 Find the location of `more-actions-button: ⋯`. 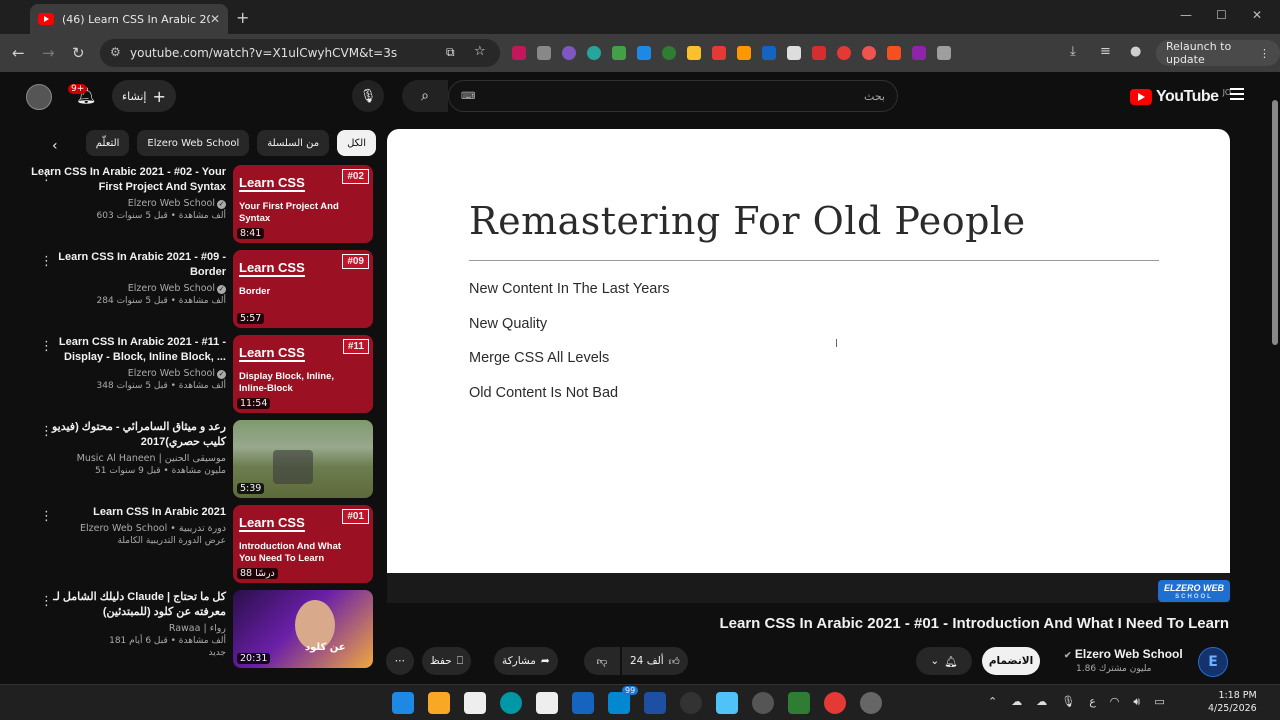

more-actions-button: ⋯ is located at coordinates (400, 661).